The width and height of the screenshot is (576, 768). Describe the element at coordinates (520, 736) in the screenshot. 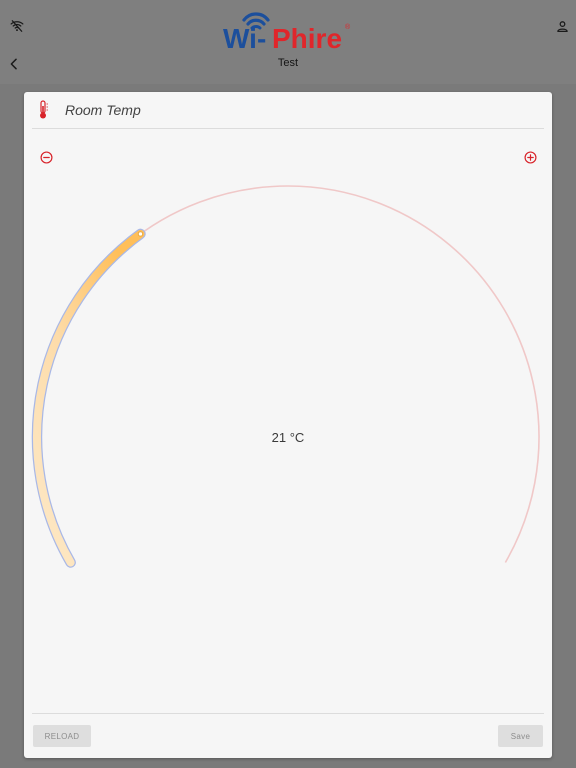

I see `save-button: Save` at that location.